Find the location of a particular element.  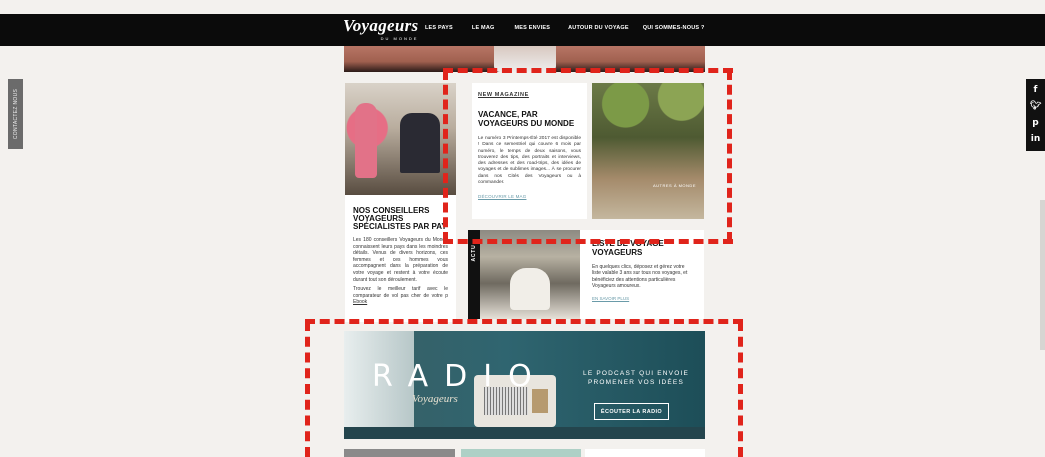

table-image is located at coordinates (524, 433).